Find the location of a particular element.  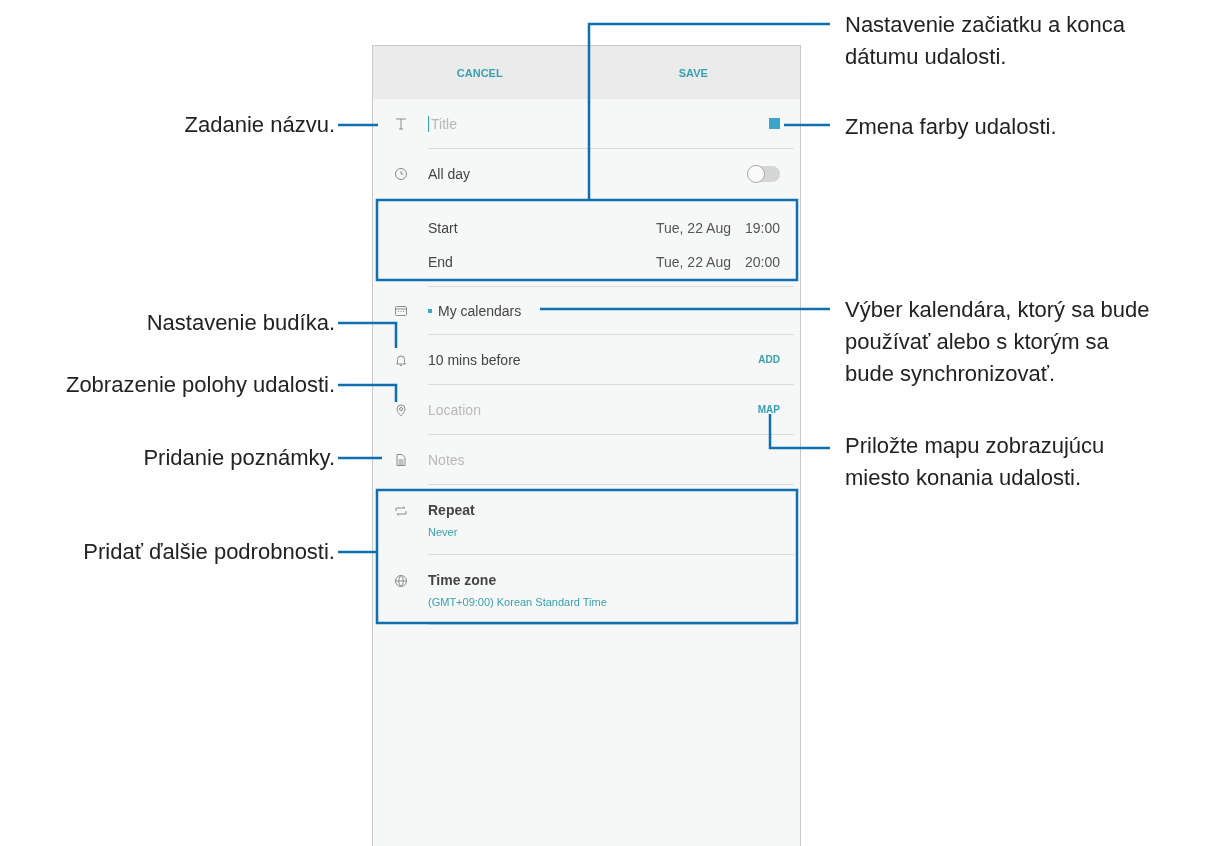

text-icon is located at coordinates (400, 124).